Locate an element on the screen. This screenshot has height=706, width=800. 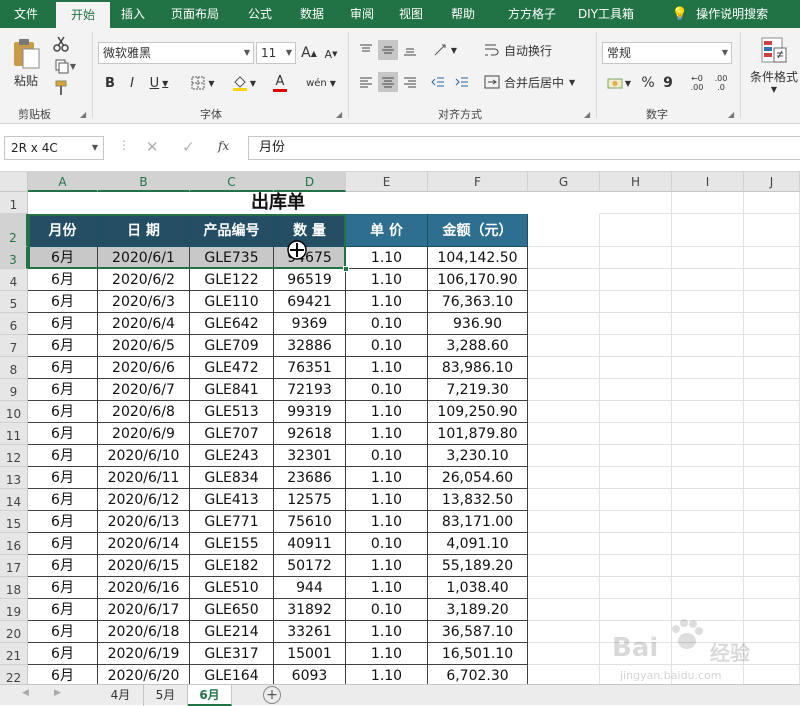
table-cell: 6,702.30 is located at coordinates (478, 674).